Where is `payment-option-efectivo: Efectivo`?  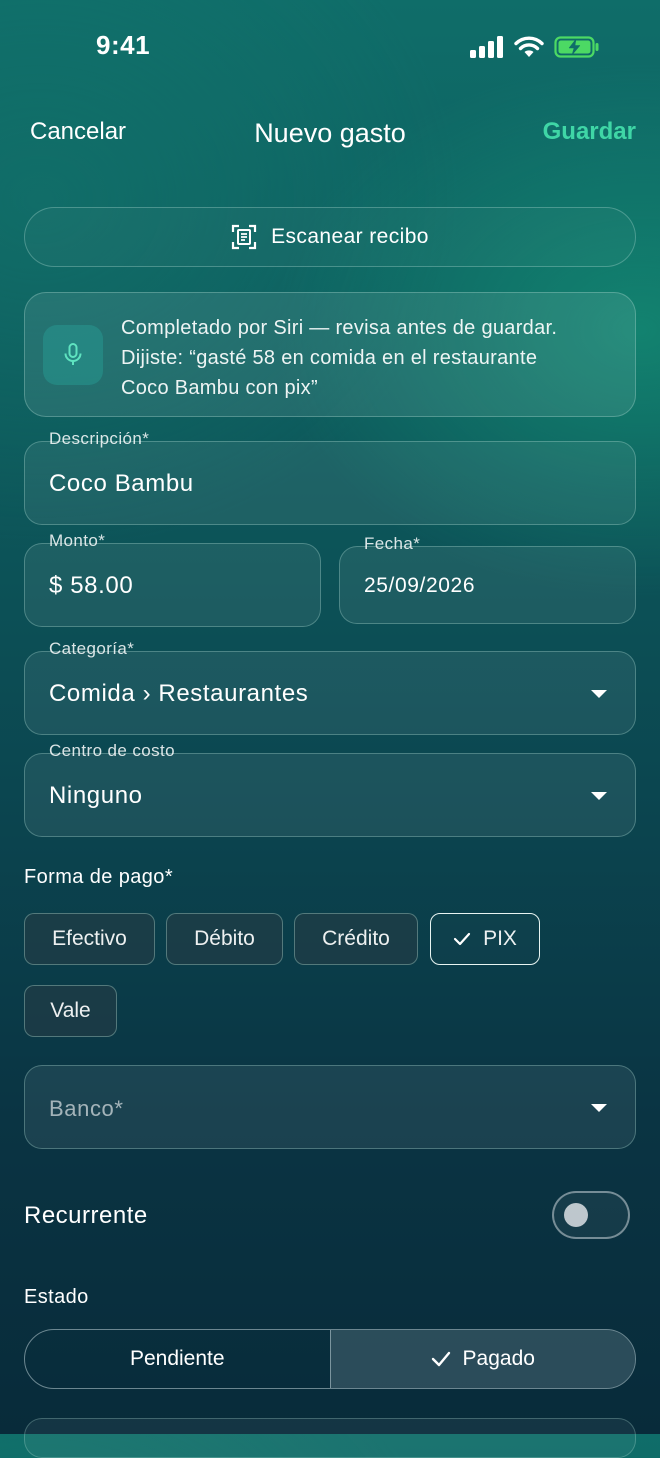
payment-option-efectivo: Efectivo is located at coordinates (89, 939).